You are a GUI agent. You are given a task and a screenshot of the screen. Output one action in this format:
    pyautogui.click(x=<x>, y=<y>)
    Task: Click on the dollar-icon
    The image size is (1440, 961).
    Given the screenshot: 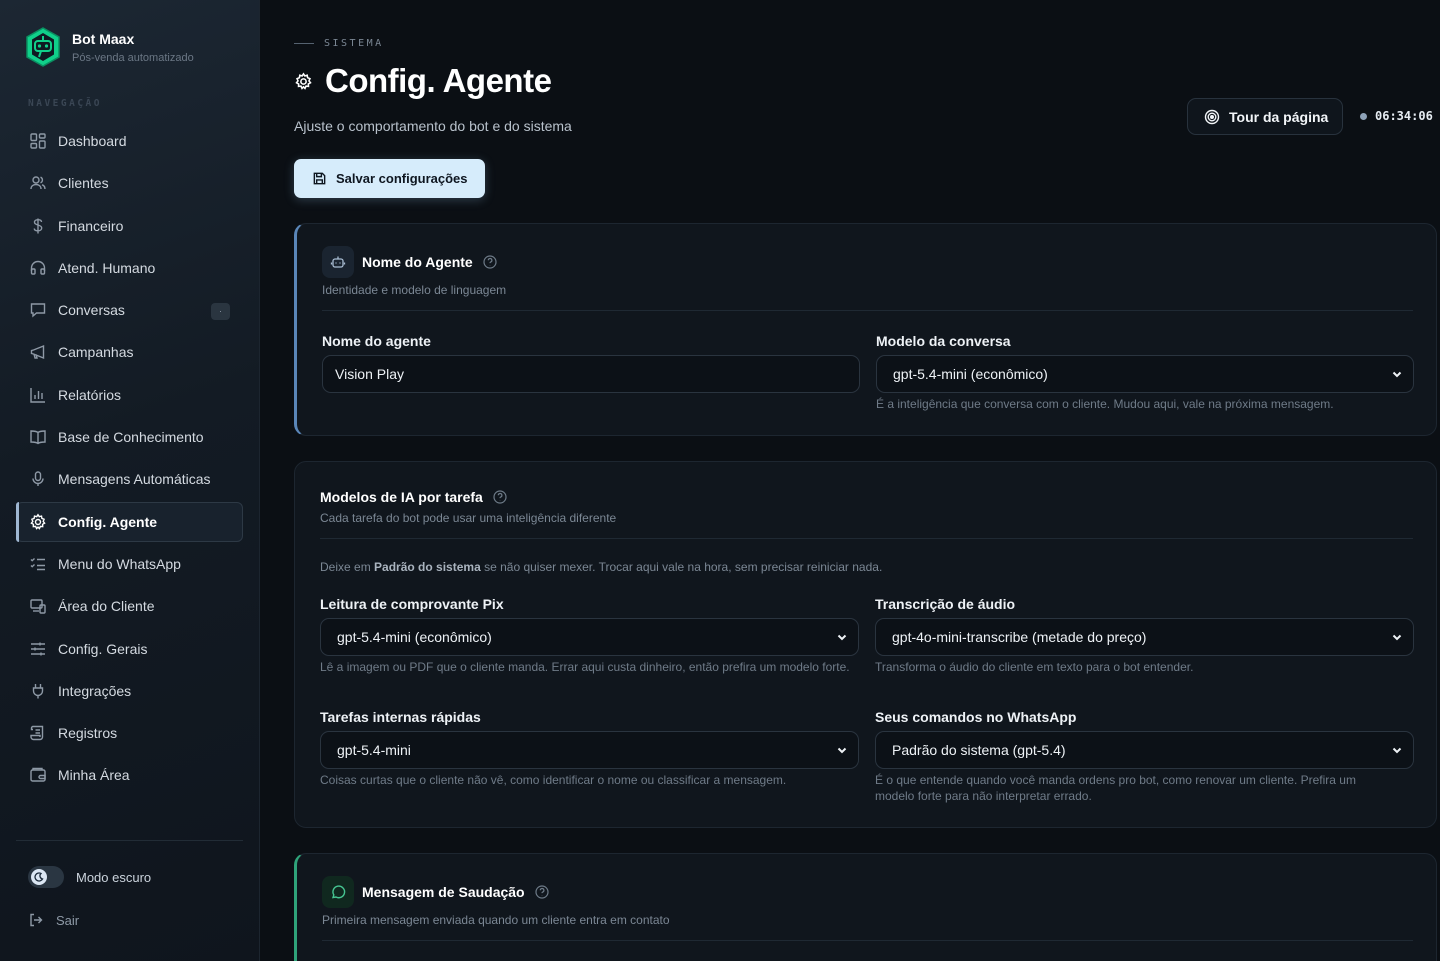 What is the action you would take?
    pyautogui.click(x=38, y=226)
    